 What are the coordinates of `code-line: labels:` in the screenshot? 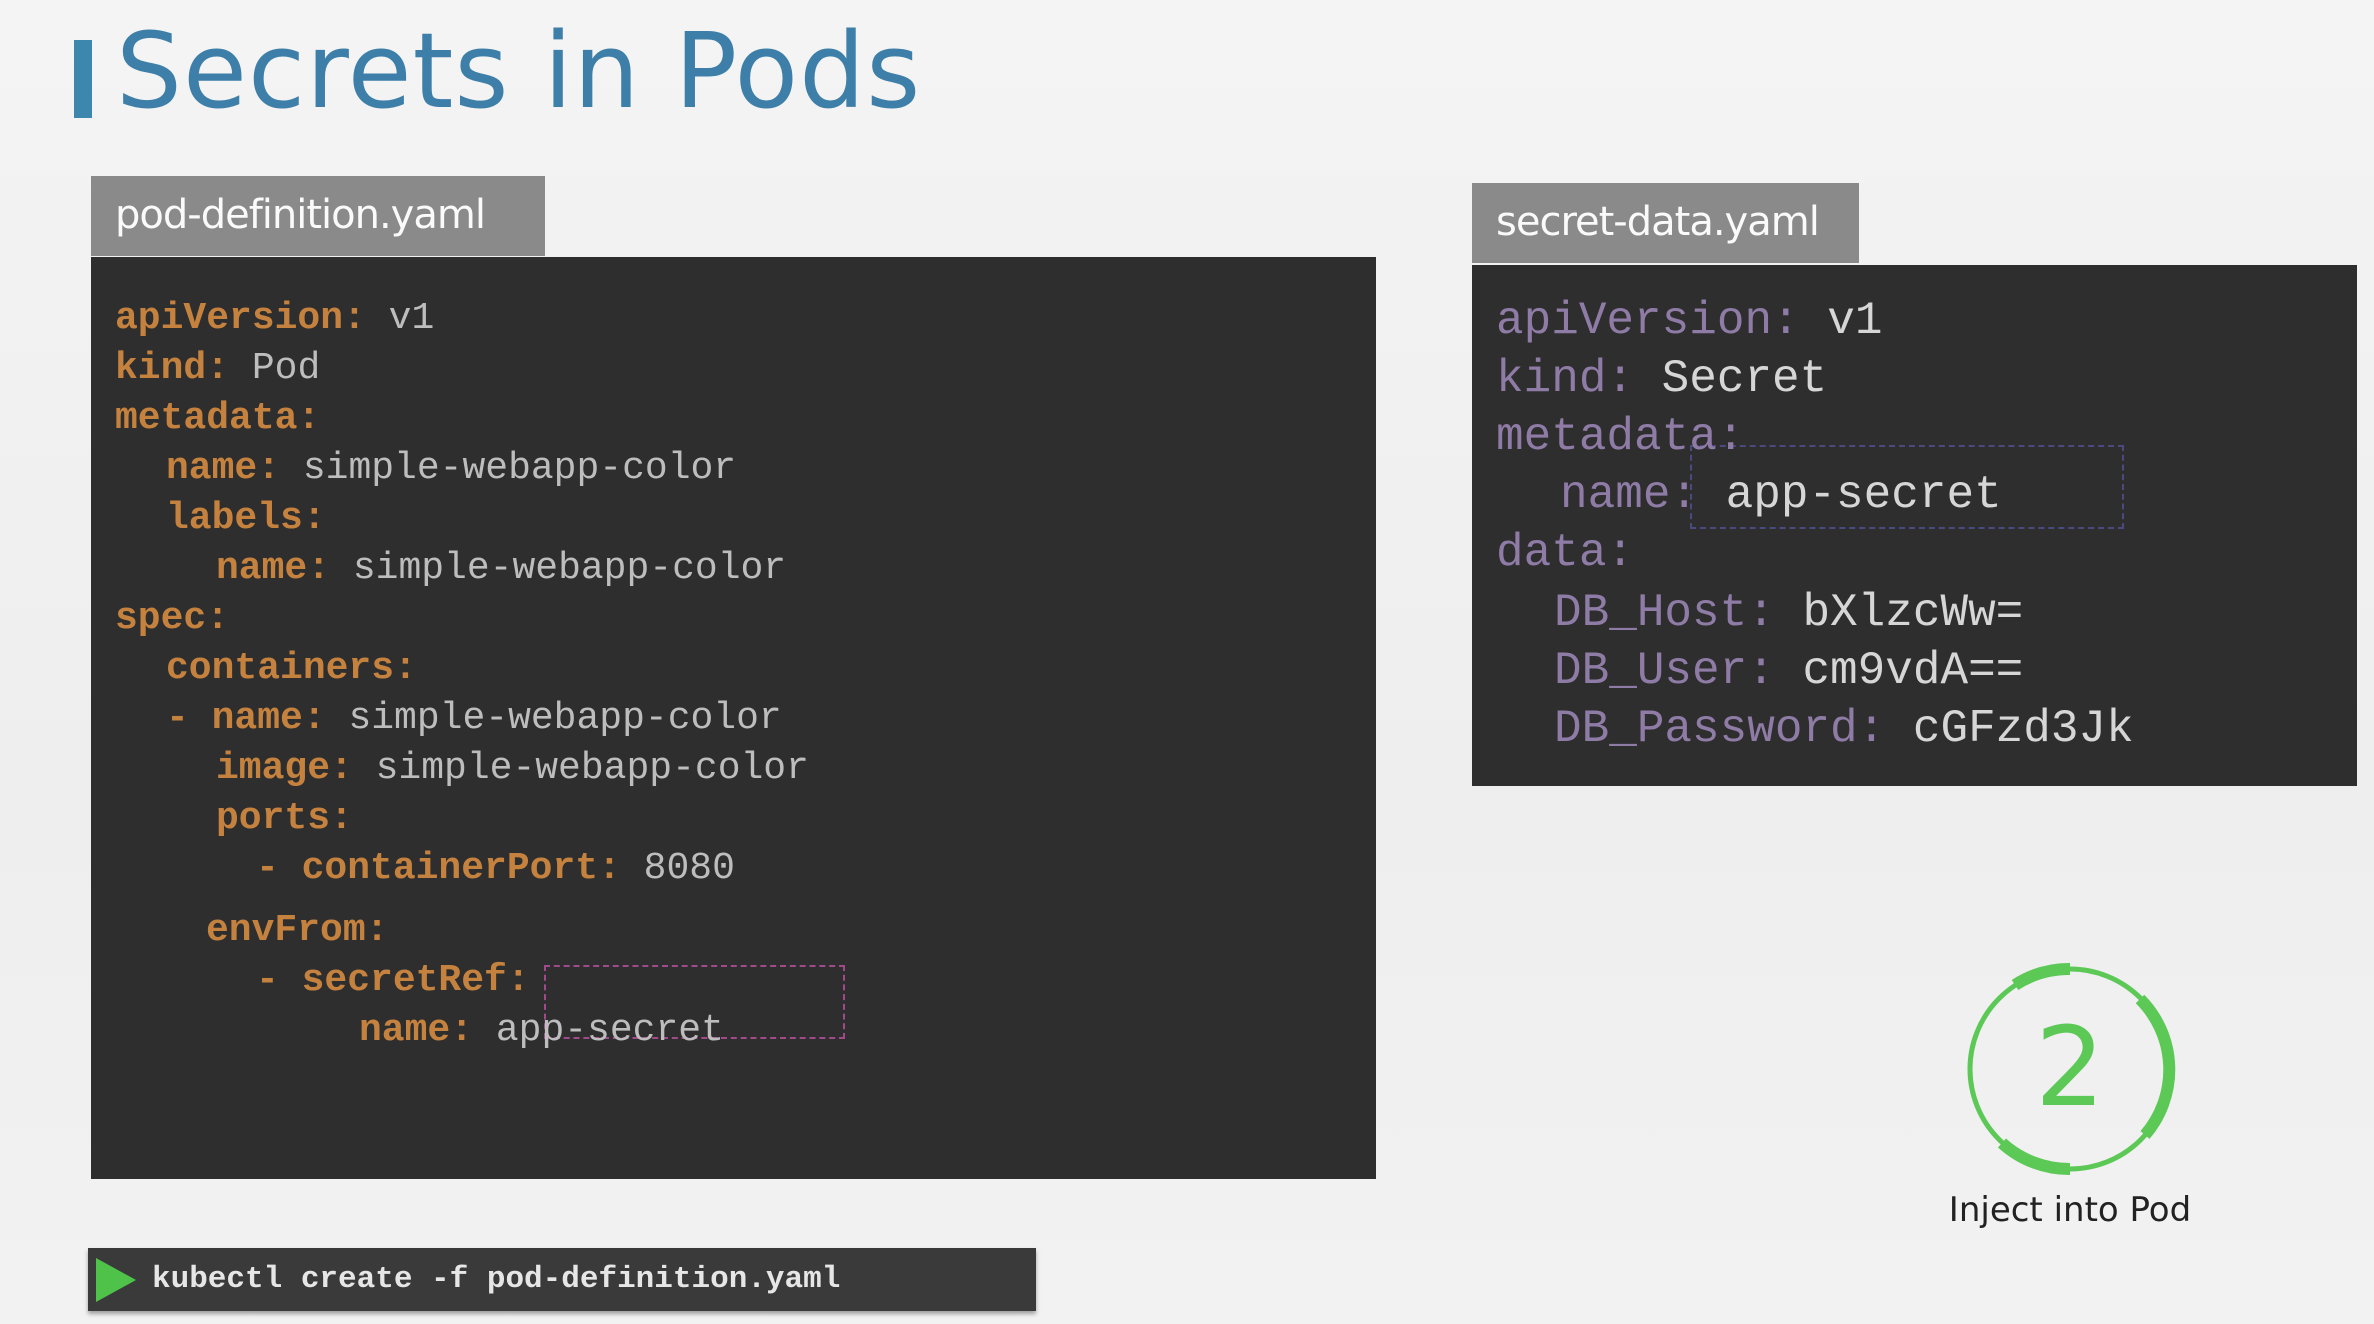 It's located at (246, 518).